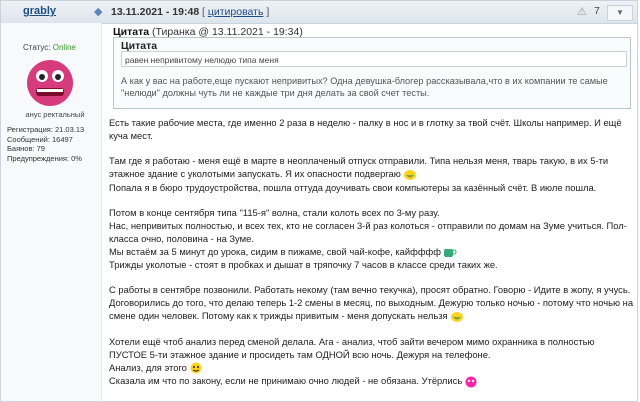 The height and width of the screenshot is (402, 640). I want to click on body-text: Анализ, для этого, so click(148, 367).